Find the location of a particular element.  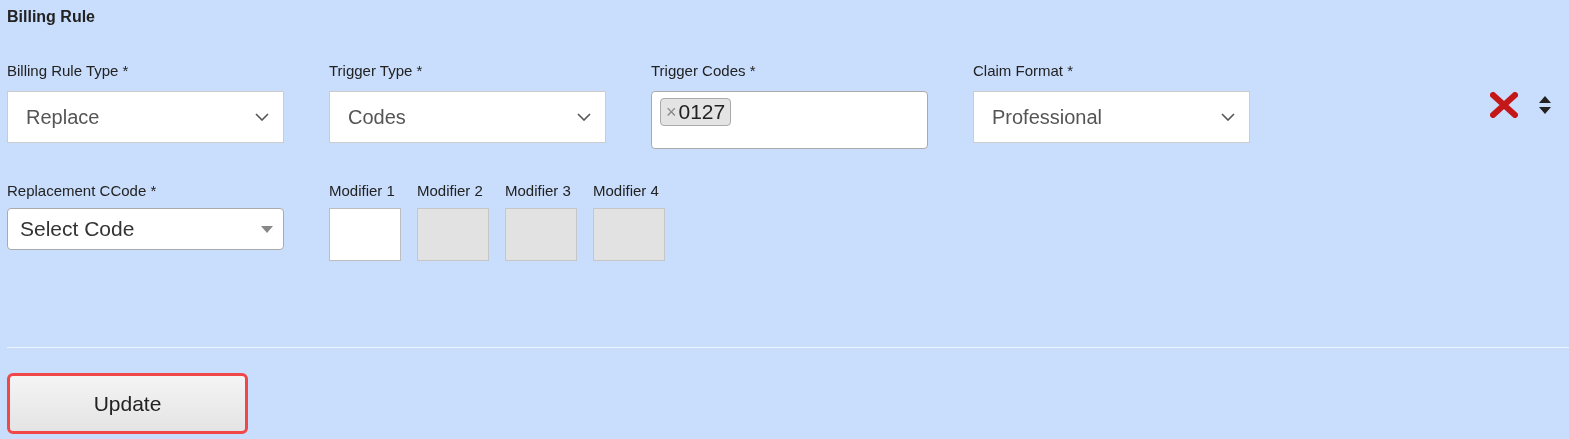

tag-text: 0127 is located at coordinates (702, 112).